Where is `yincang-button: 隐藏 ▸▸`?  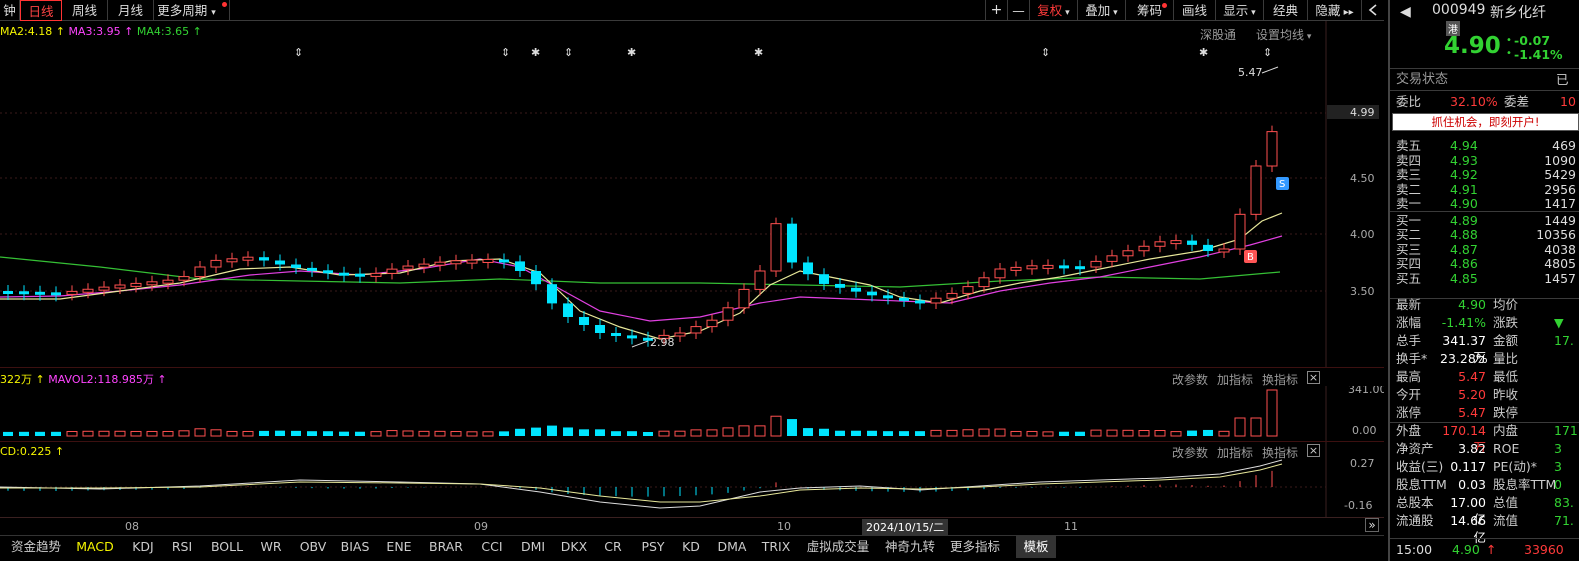 yincang-button: 隐藏 ▸▸ is located at coordinates (1334, 10).